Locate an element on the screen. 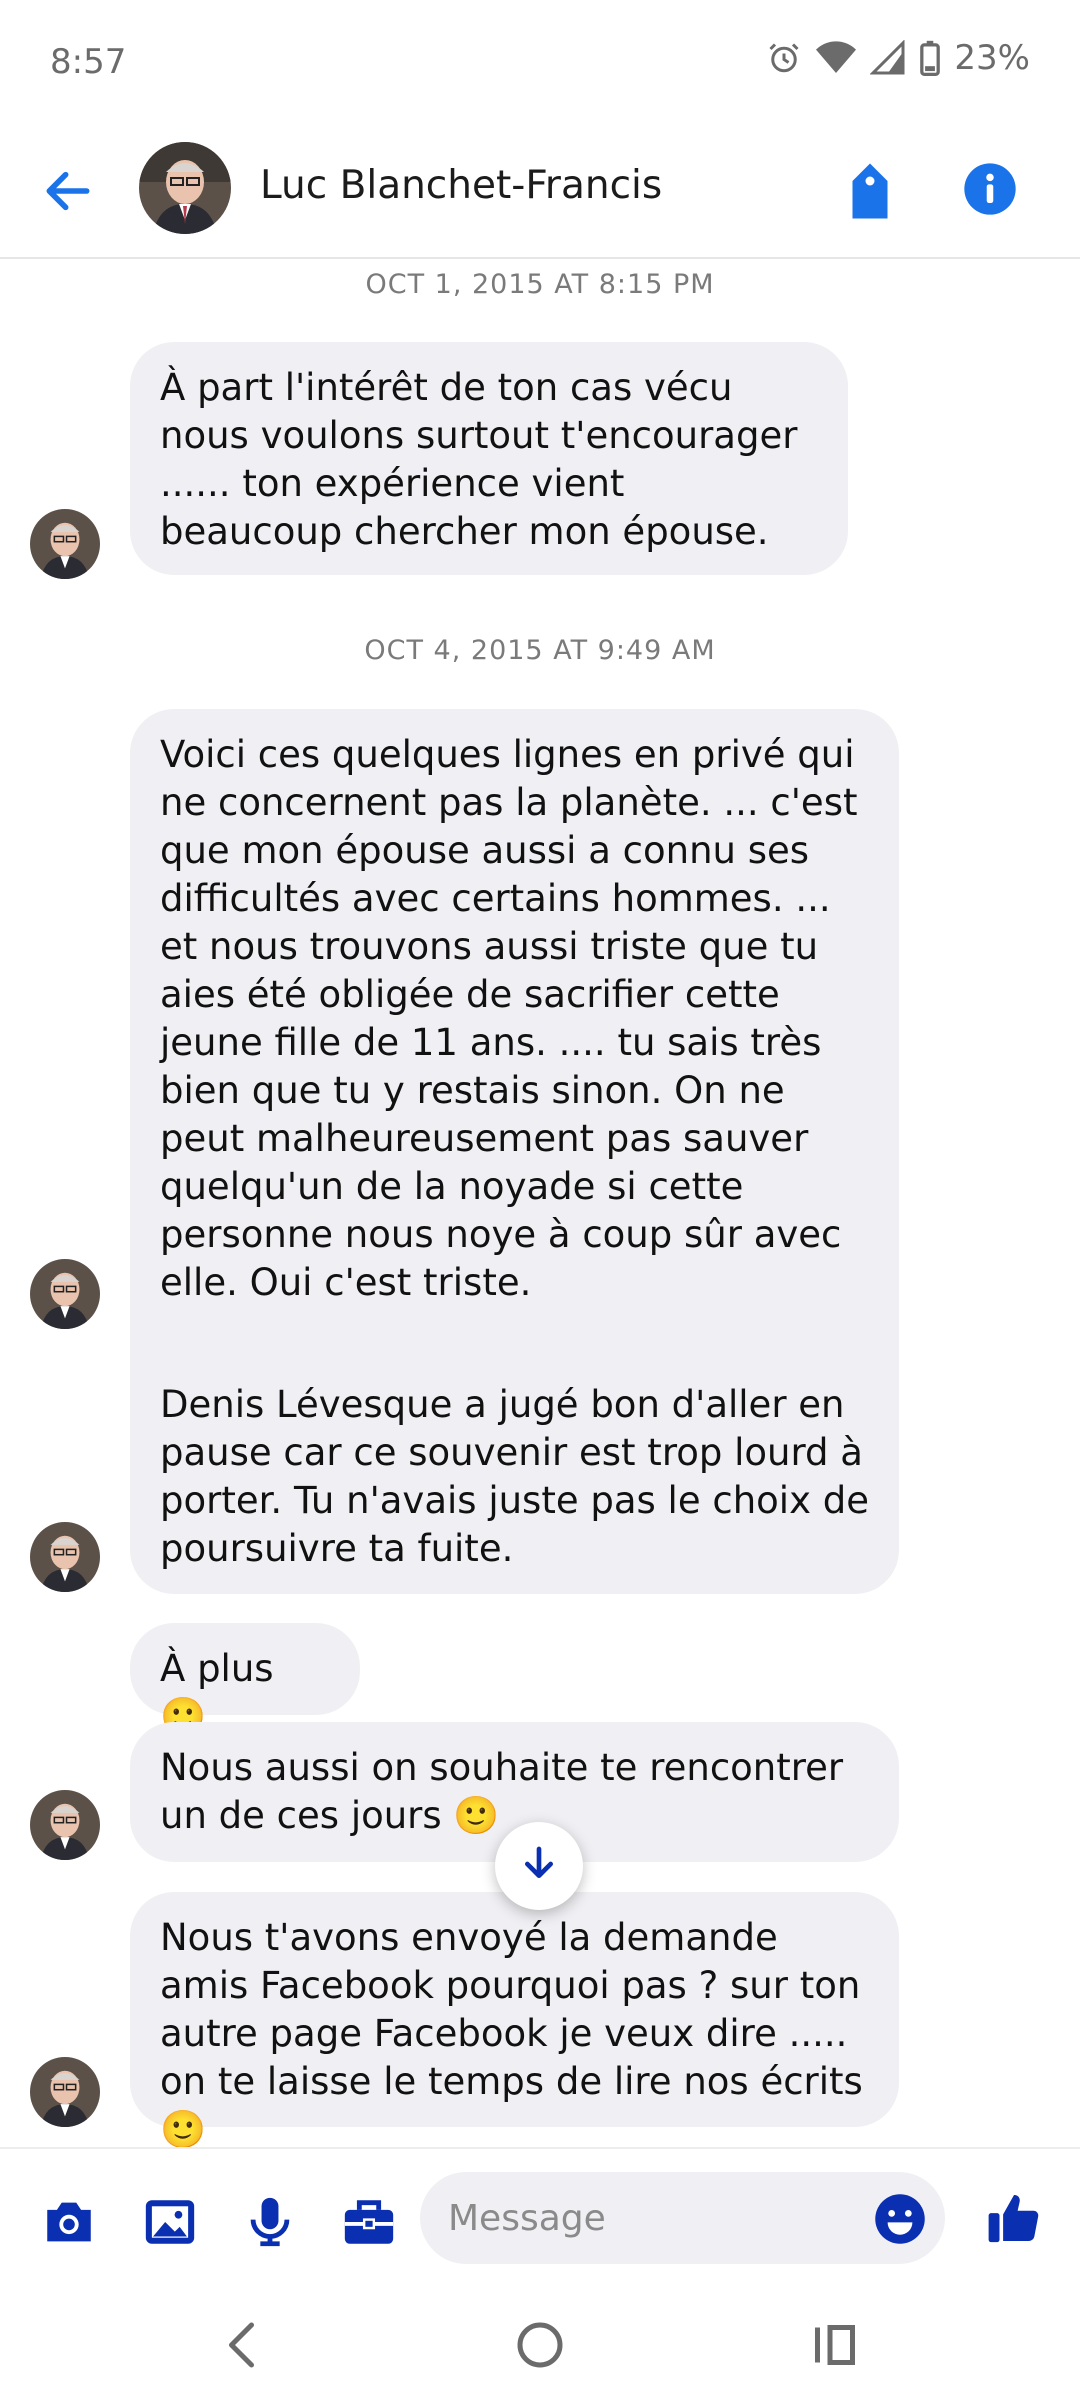 The width and height of the screenshot is (1080, 2400). system-navigation-bar is located at coordinates (540, 2343).